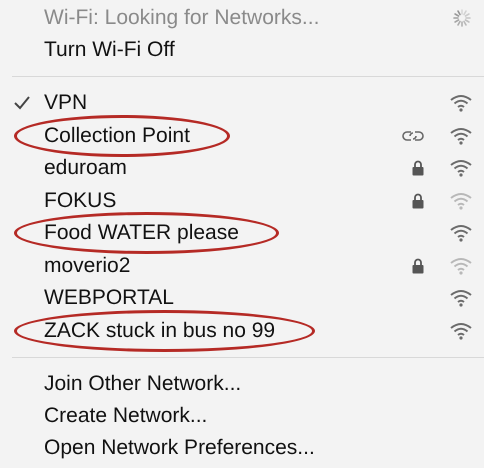  Describe the element at coordinates (109, 49) in the screenshot. I see `menu-item: Turn Wi-Fi Off` at that location.